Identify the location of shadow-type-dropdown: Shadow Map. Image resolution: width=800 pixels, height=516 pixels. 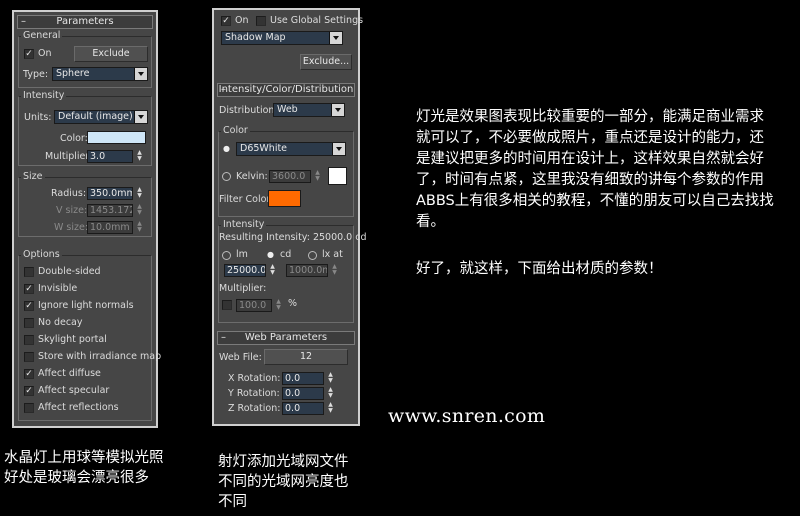
(282, 38).